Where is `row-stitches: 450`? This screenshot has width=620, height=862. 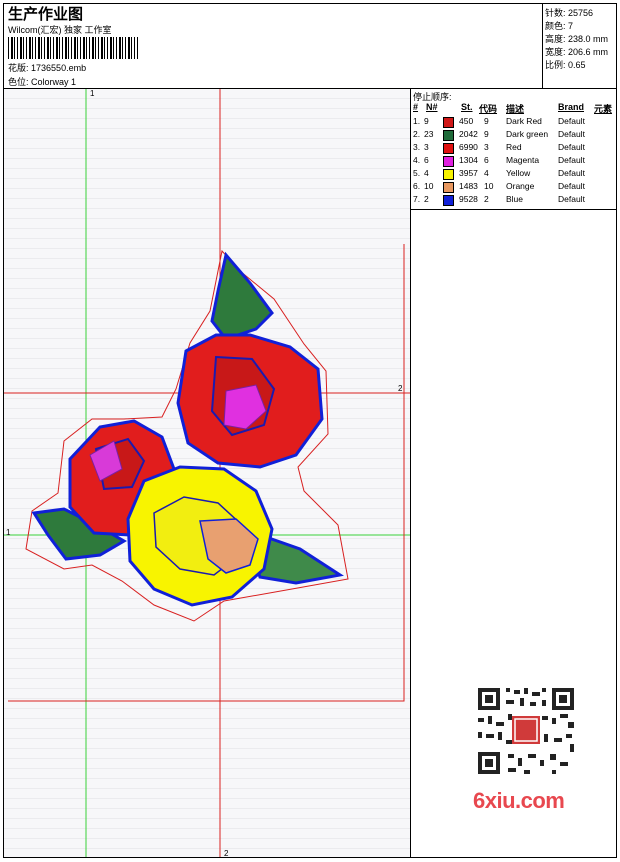 row-stitches: 450 is located at coordinates (466, 121).